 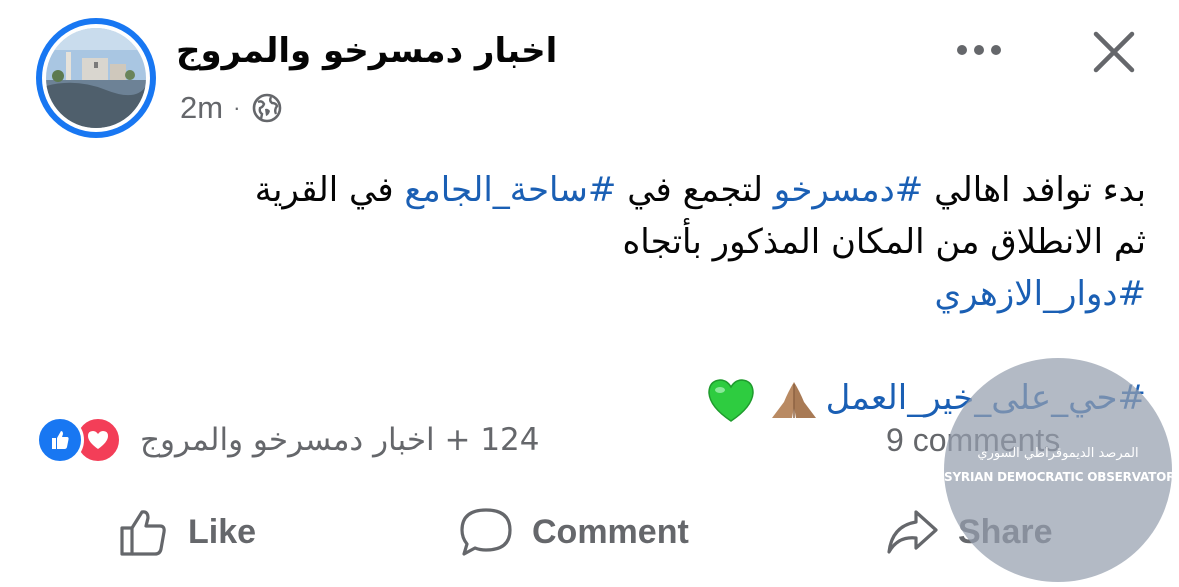 What do you see at coordinates (187, 532) in the screenshot?
I see `like-button: Like` at bounding box center [187, 532].